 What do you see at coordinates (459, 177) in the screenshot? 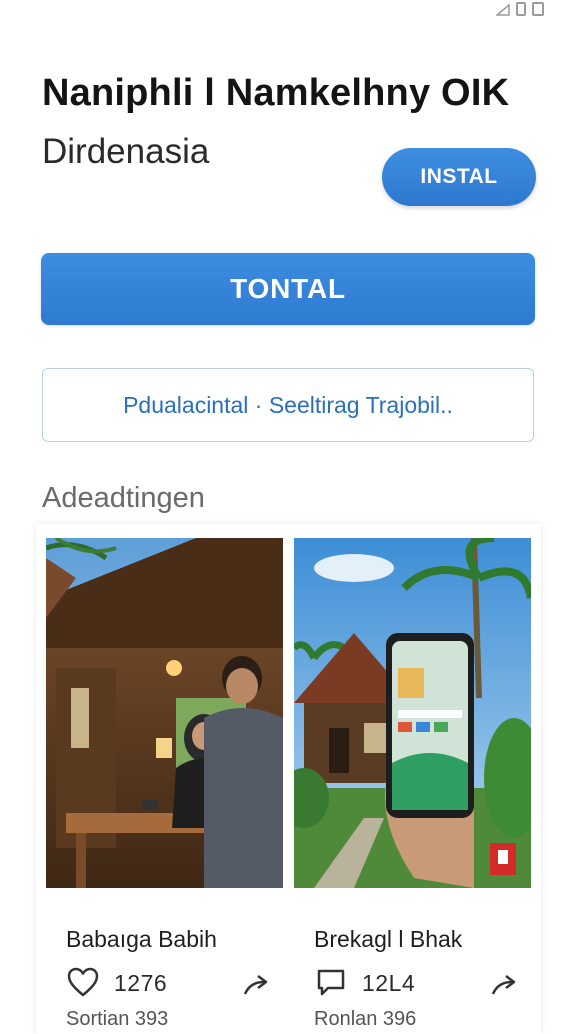
I see `install-pill-button: INSTAL` at bounding box center [459, 177].